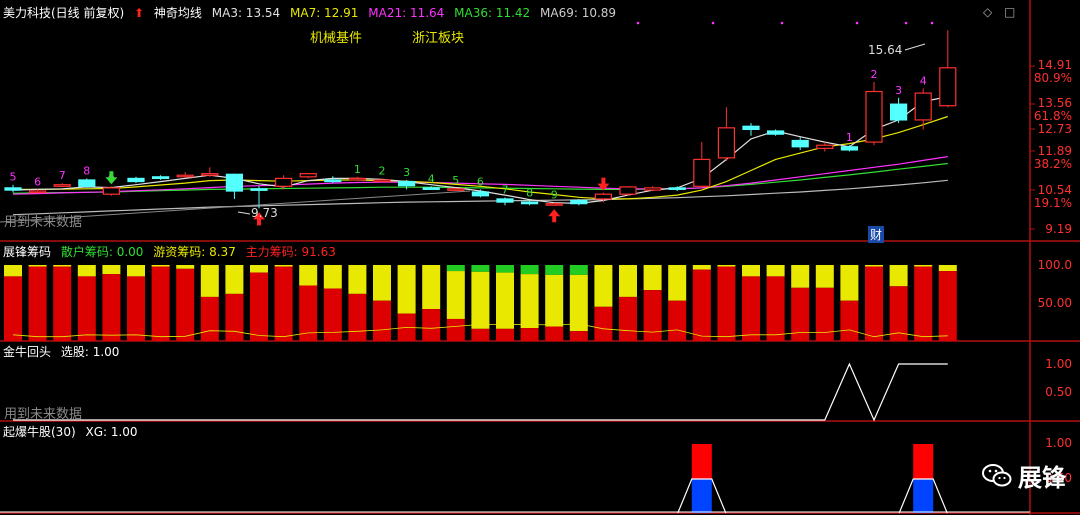 The image size is (1080, 515). What do you see at coordinates (406, 13) in the screenshot?
I see `ma21-value: MA21: 11.64` at bounding box center [406, 13].